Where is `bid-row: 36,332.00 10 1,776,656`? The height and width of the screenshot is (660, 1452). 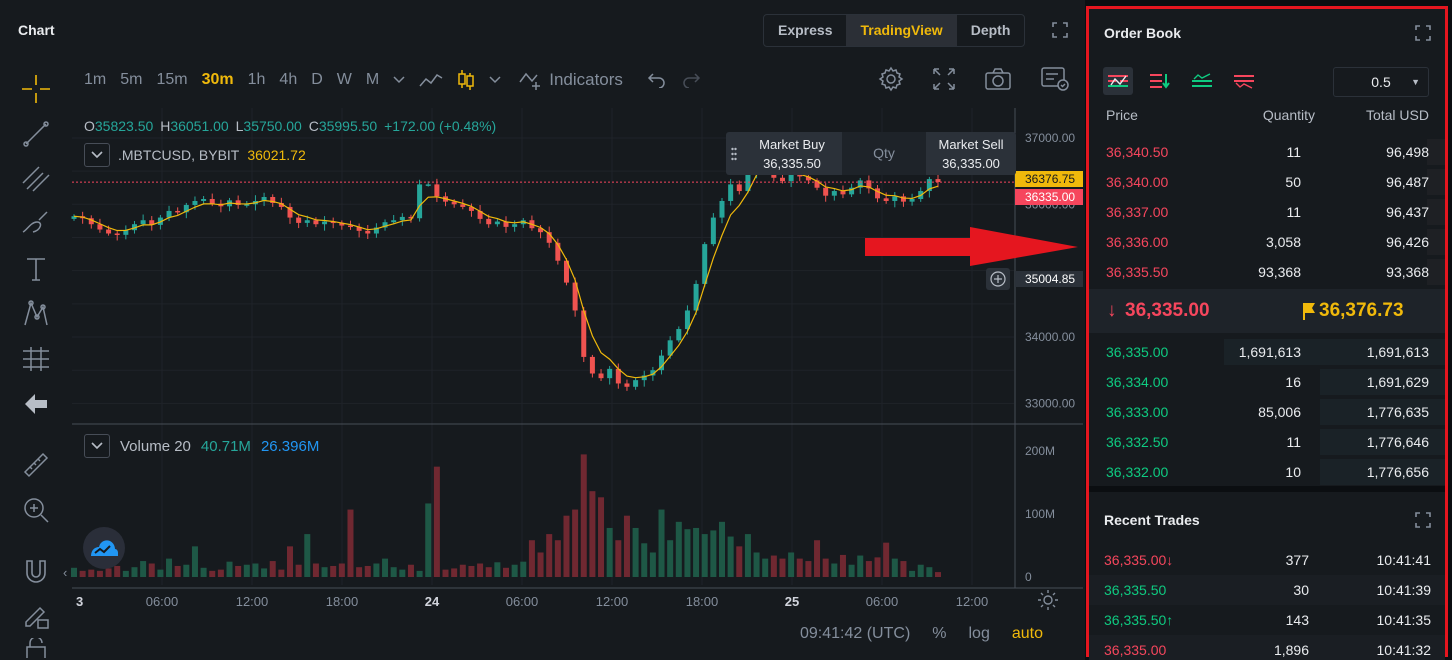
bid-row: 36,332.00 10 1,776,656 is located at coordinates (1267, 472).